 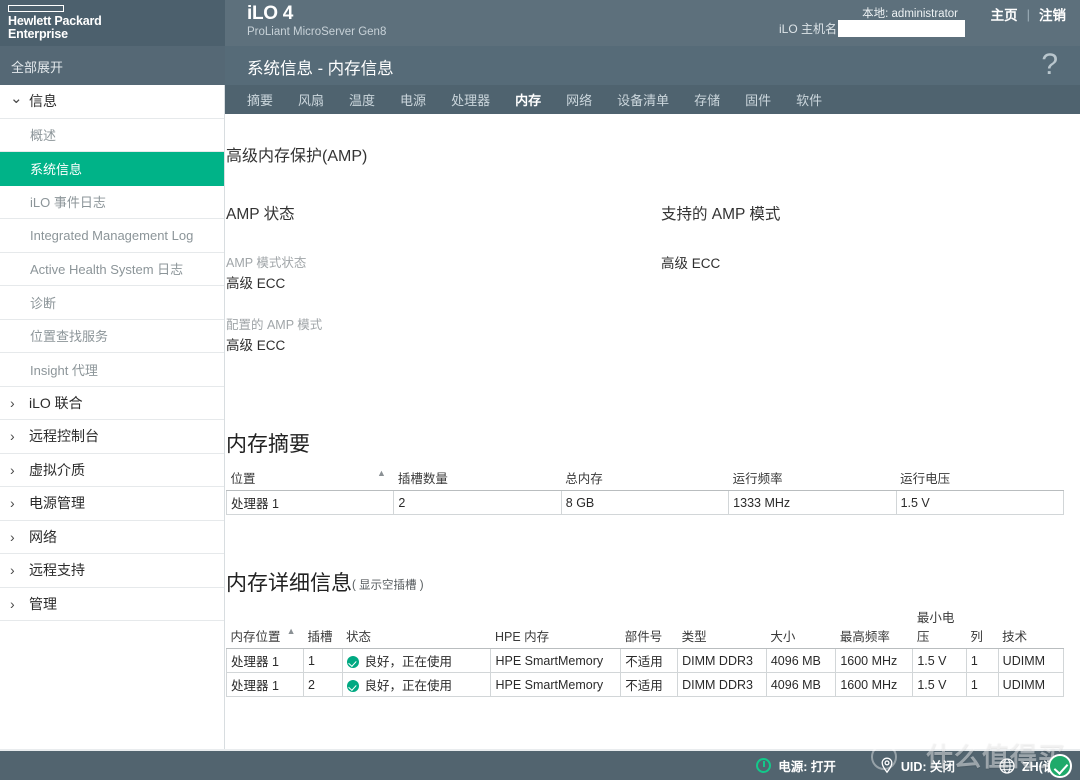 What do you see at coordinates (322, 684) in the screenshot?
I see `detail-cell-slot: 2` at bounding box center [322, 684].